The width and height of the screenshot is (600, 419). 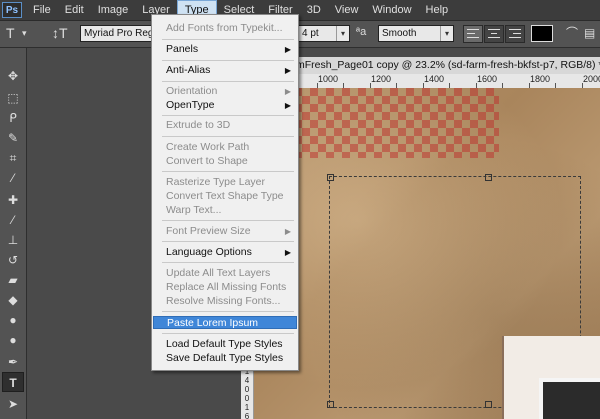 I want to click on menu-item-paste-lorem-ipsum: Paste Lorem Ipsum, so click(x=225, y=322).